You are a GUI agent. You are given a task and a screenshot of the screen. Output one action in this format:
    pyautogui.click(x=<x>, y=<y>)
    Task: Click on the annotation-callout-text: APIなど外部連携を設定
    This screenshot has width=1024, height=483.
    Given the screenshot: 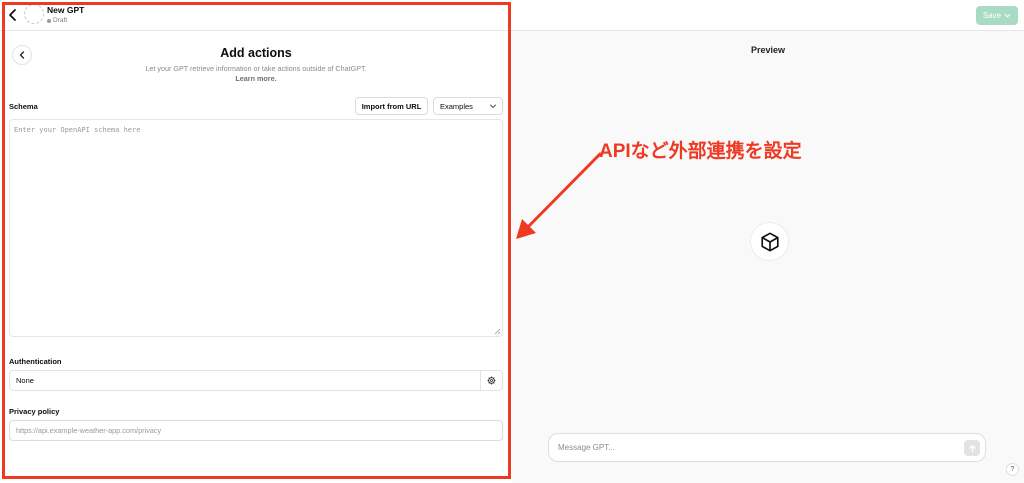 What is the action you would take?
    pyautogui.click(x=700, y=151)
    